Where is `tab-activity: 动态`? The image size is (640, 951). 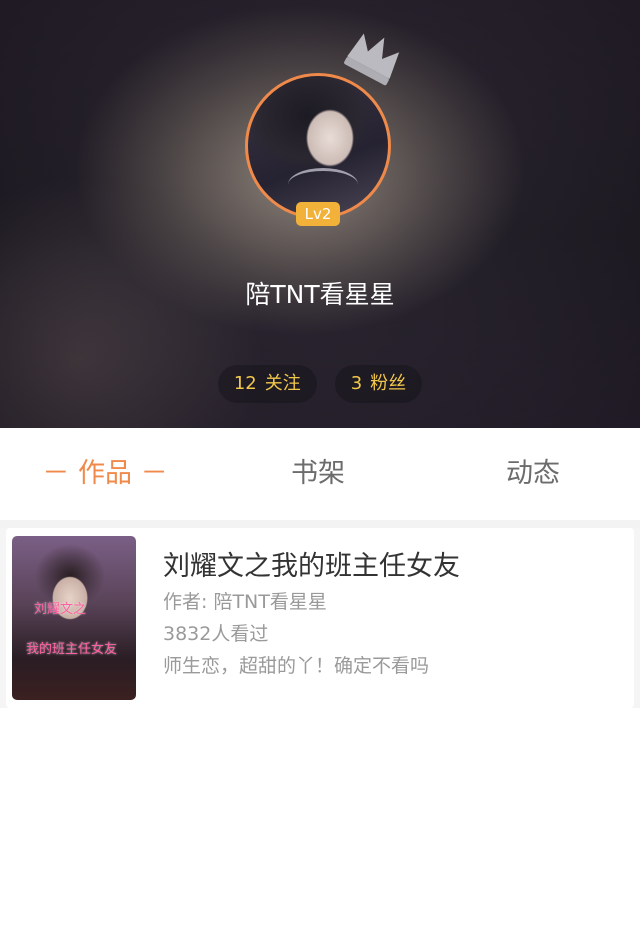
tab-activity: 动态 is located at coordinates (533, 474).